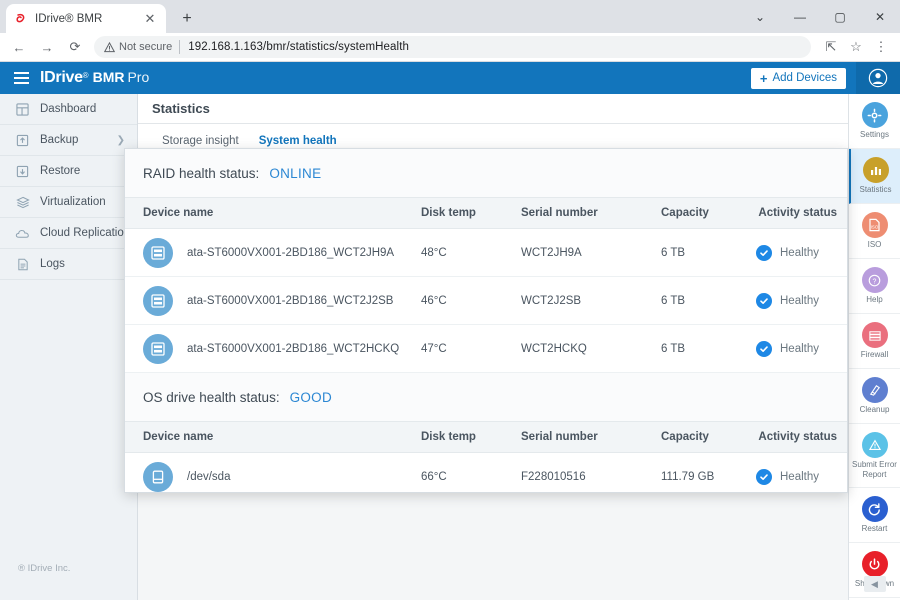 This screenshot has width=900, height=600. Describe the element at coordinates (68, 202) in the screenshot. I see `sidebar-item-virtualization: Virtualization` at that location.